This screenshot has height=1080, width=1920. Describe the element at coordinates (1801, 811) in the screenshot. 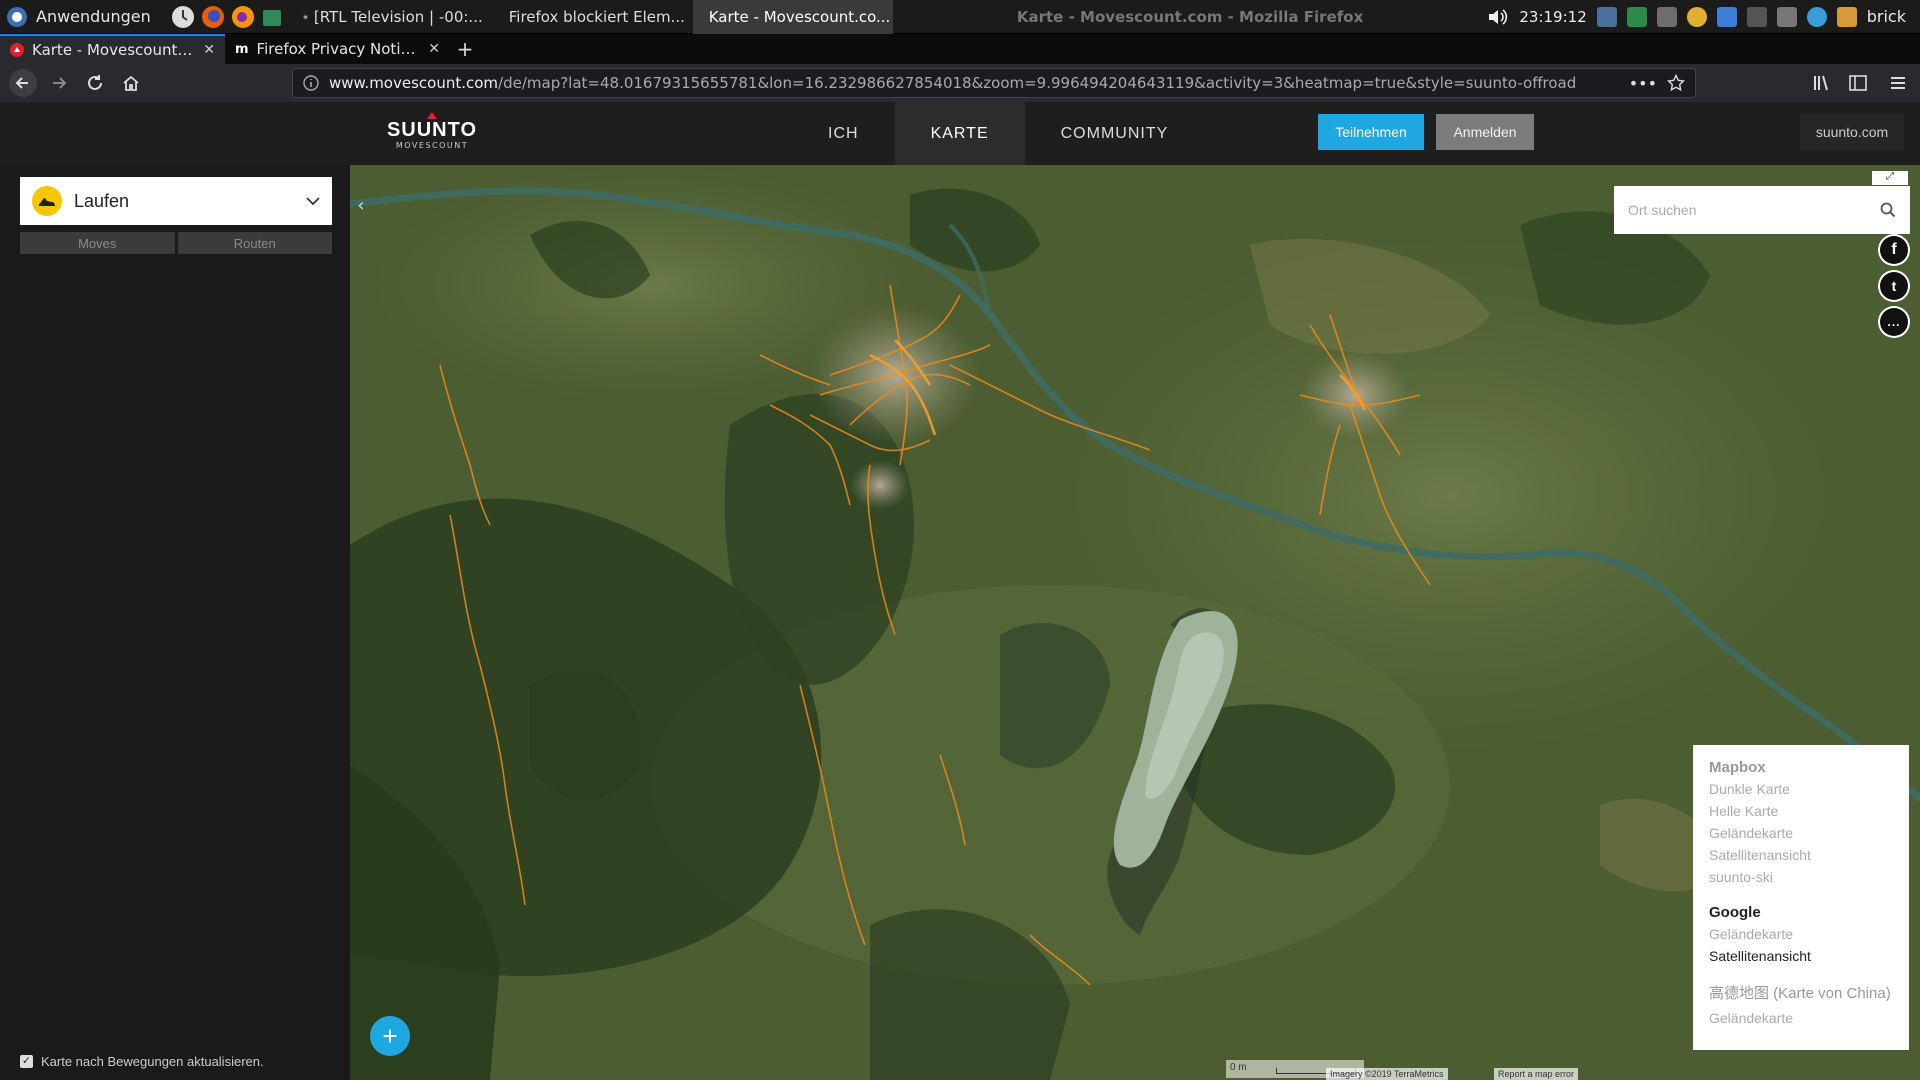

I see `layer-mapbox-light: Helle Karte` at that location.